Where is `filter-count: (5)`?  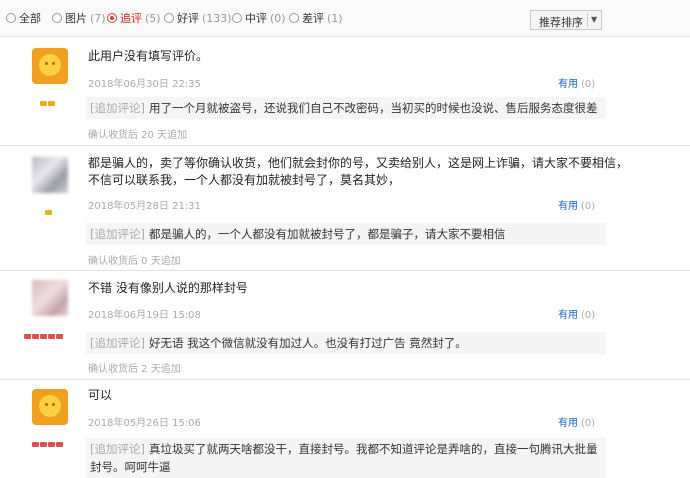 filter-count: (5) is located at coordinates (153, 18).